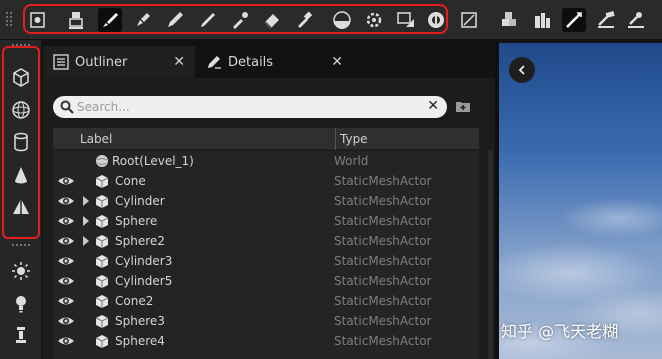 Image resolution: width=662 pixels, height=359 pixels. Describe the element at coordinates (266, 321) in the screenshot. I see `outliner-row: Sphere3 StaticMeshActor` at that location.